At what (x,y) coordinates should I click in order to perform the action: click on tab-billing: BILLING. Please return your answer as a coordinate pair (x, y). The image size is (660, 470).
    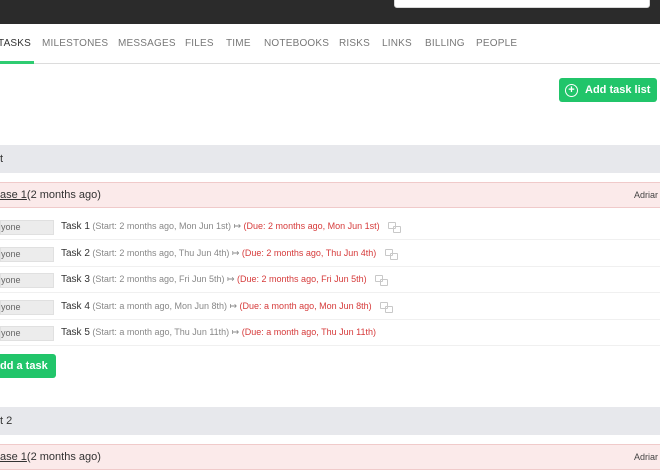
    Looking at the image, I should click on (445, 43).